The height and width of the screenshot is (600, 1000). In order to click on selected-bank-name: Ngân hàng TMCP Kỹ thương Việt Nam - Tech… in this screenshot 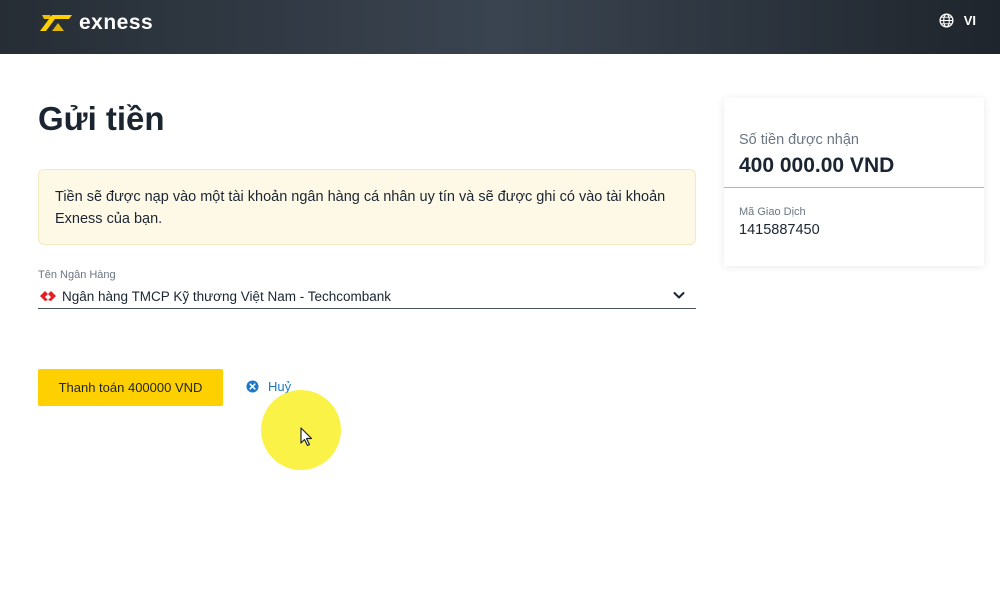, I will do `click(227, 296)`.